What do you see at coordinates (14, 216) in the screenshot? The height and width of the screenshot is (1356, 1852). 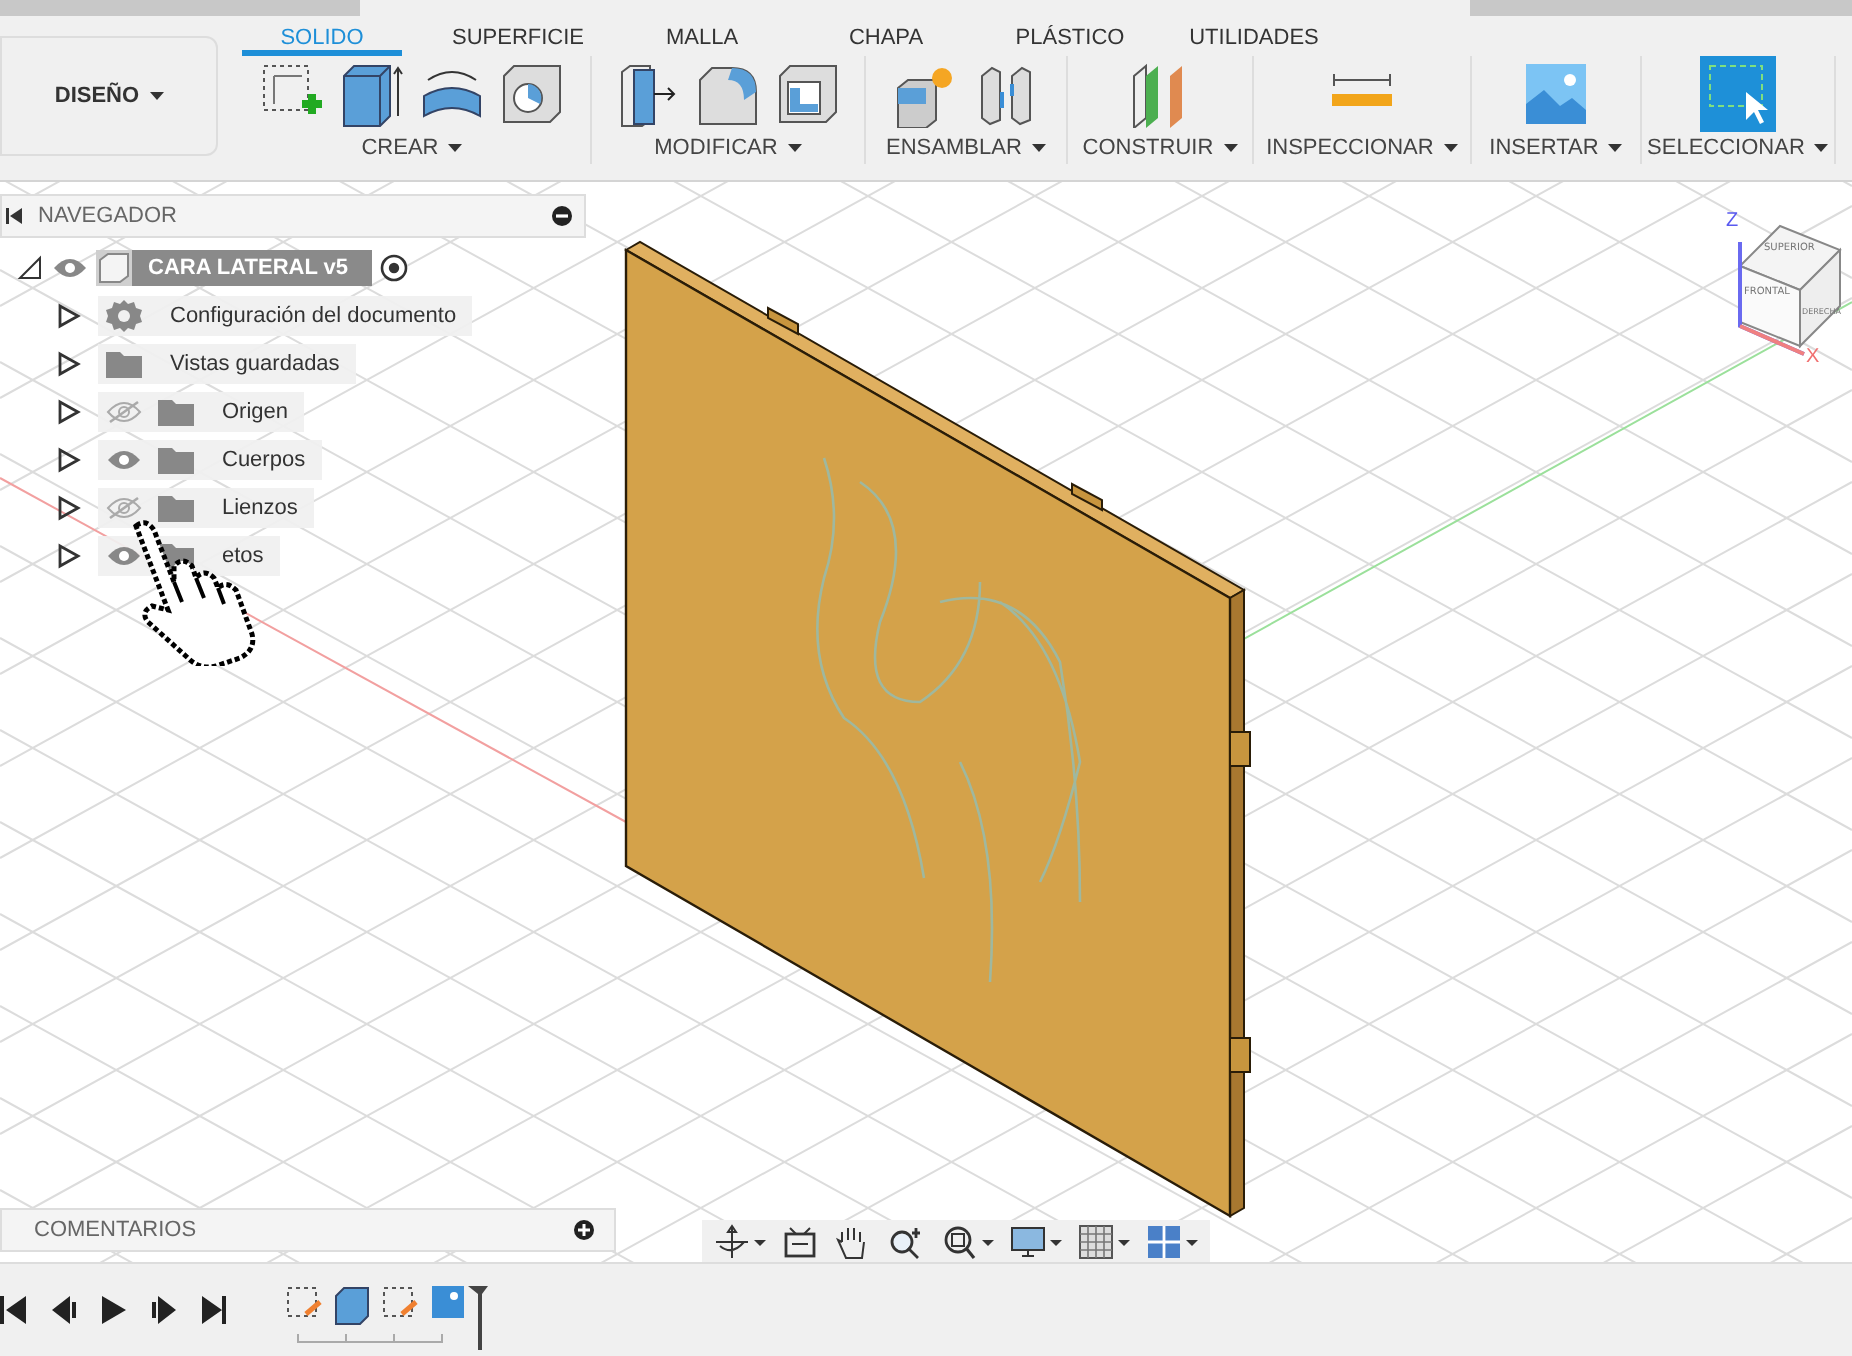 I see `collapse-icon` at bounding box center [14, 216].